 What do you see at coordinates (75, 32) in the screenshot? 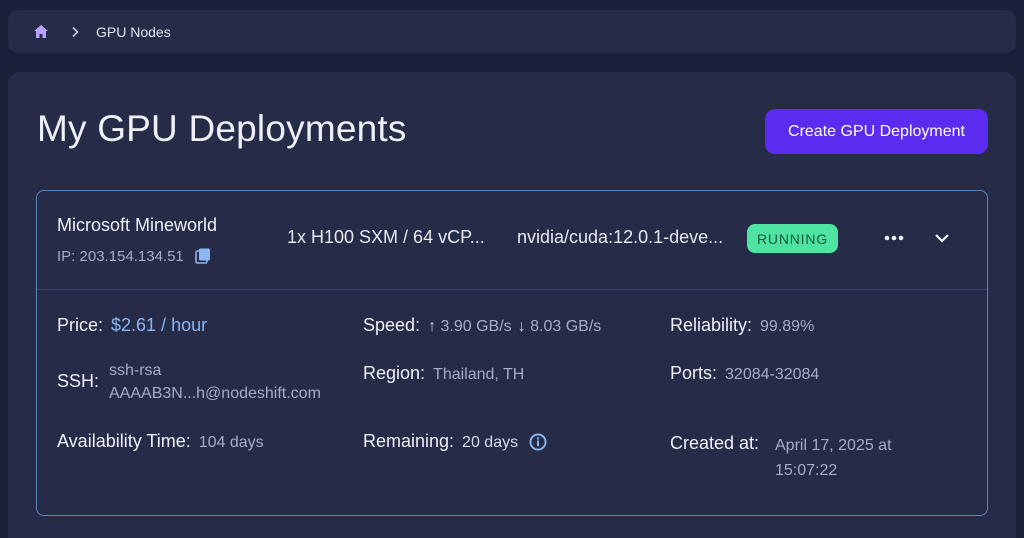
I see `chevron-right-icon` at bounding box center [75, 32].